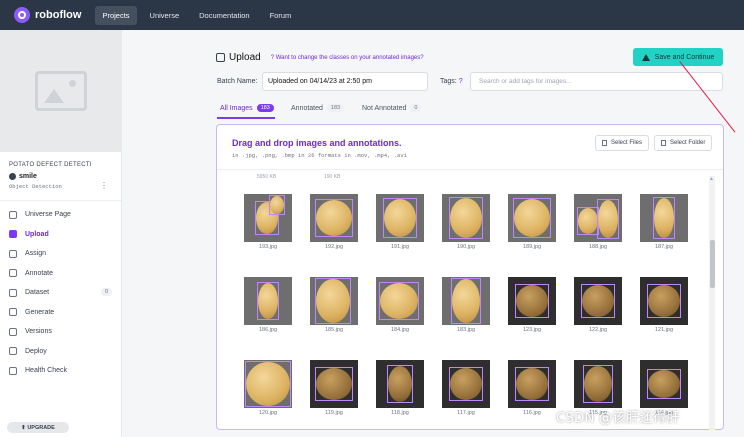 The width and height of the screenshot is (744, 437). Describe the element at coordinates (60, 313) in the screenshot. I see `sidebar-item-generate: Generate` at that location.